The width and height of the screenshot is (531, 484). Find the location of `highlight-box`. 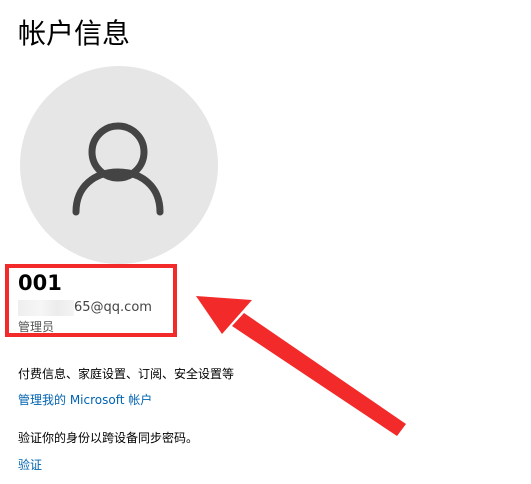

highlight-box is located at coordinates (91, 300).